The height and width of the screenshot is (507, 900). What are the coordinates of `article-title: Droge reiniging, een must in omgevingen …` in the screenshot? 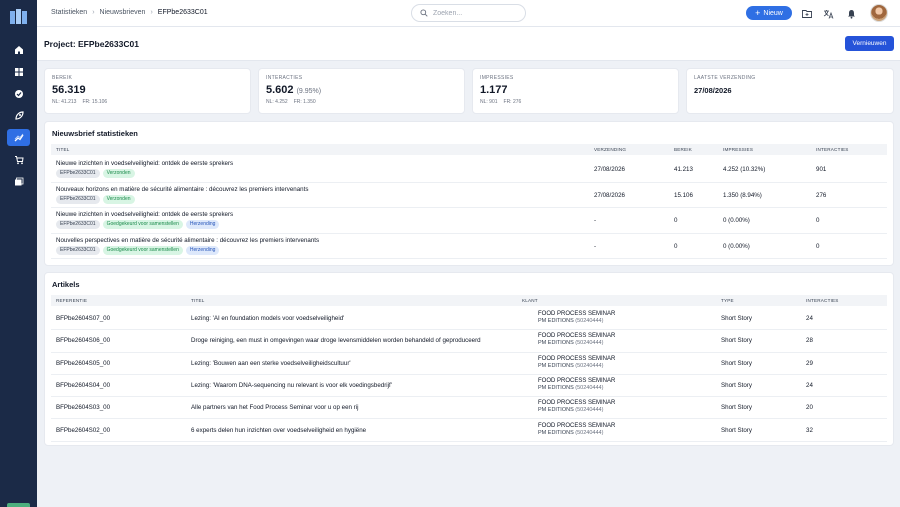 It's located at (336, 340).